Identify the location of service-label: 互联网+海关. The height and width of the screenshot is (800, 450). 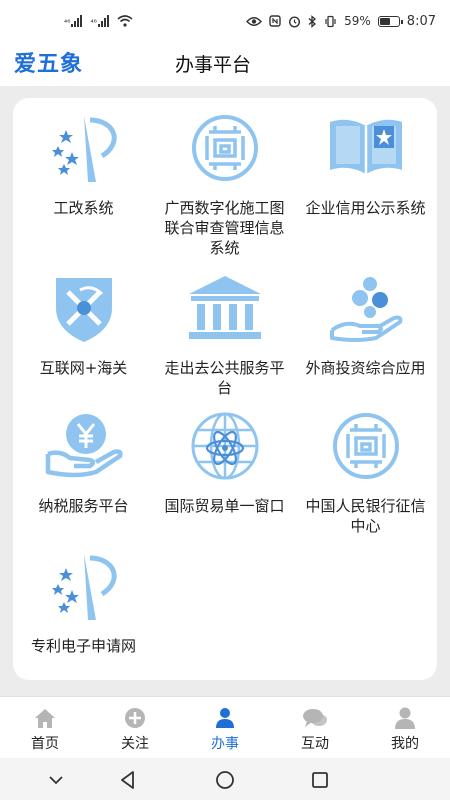
(83, 368).